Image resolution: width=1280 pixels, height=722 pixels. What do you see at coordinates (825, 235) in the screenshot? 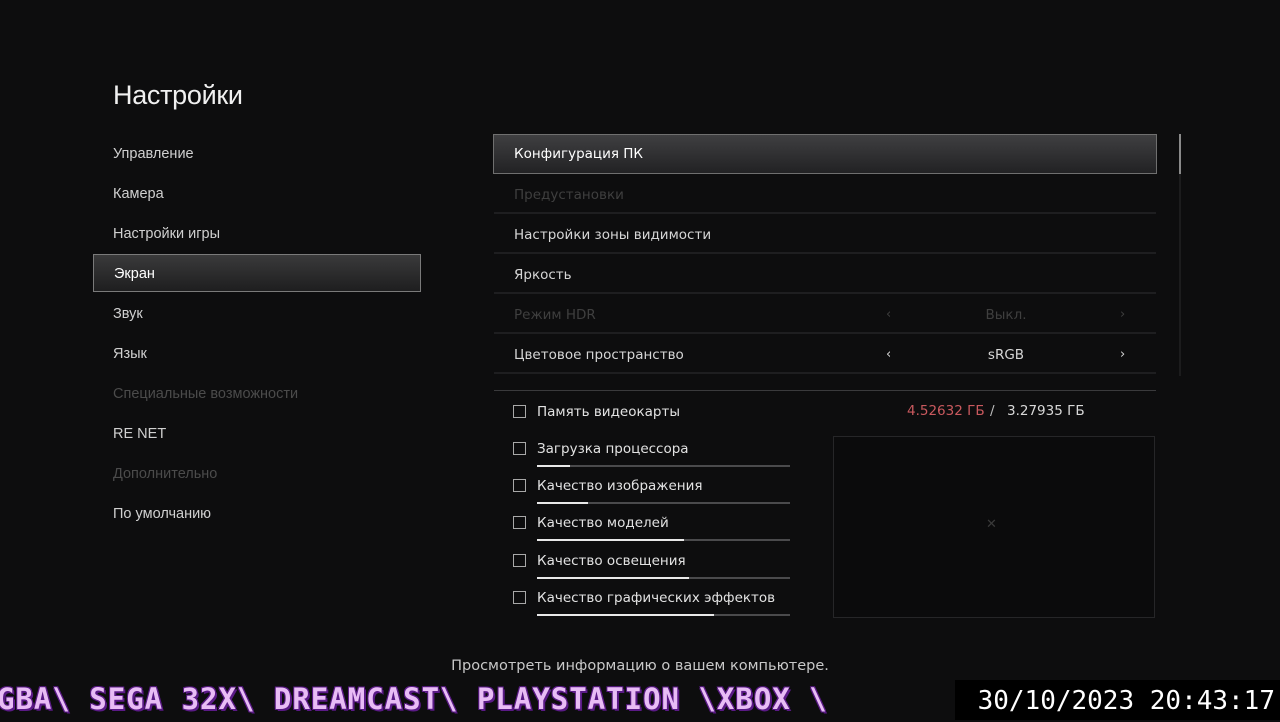
I see `option-visibility-settings: Настройки зоны видимости` at bounding box center [825, 235].